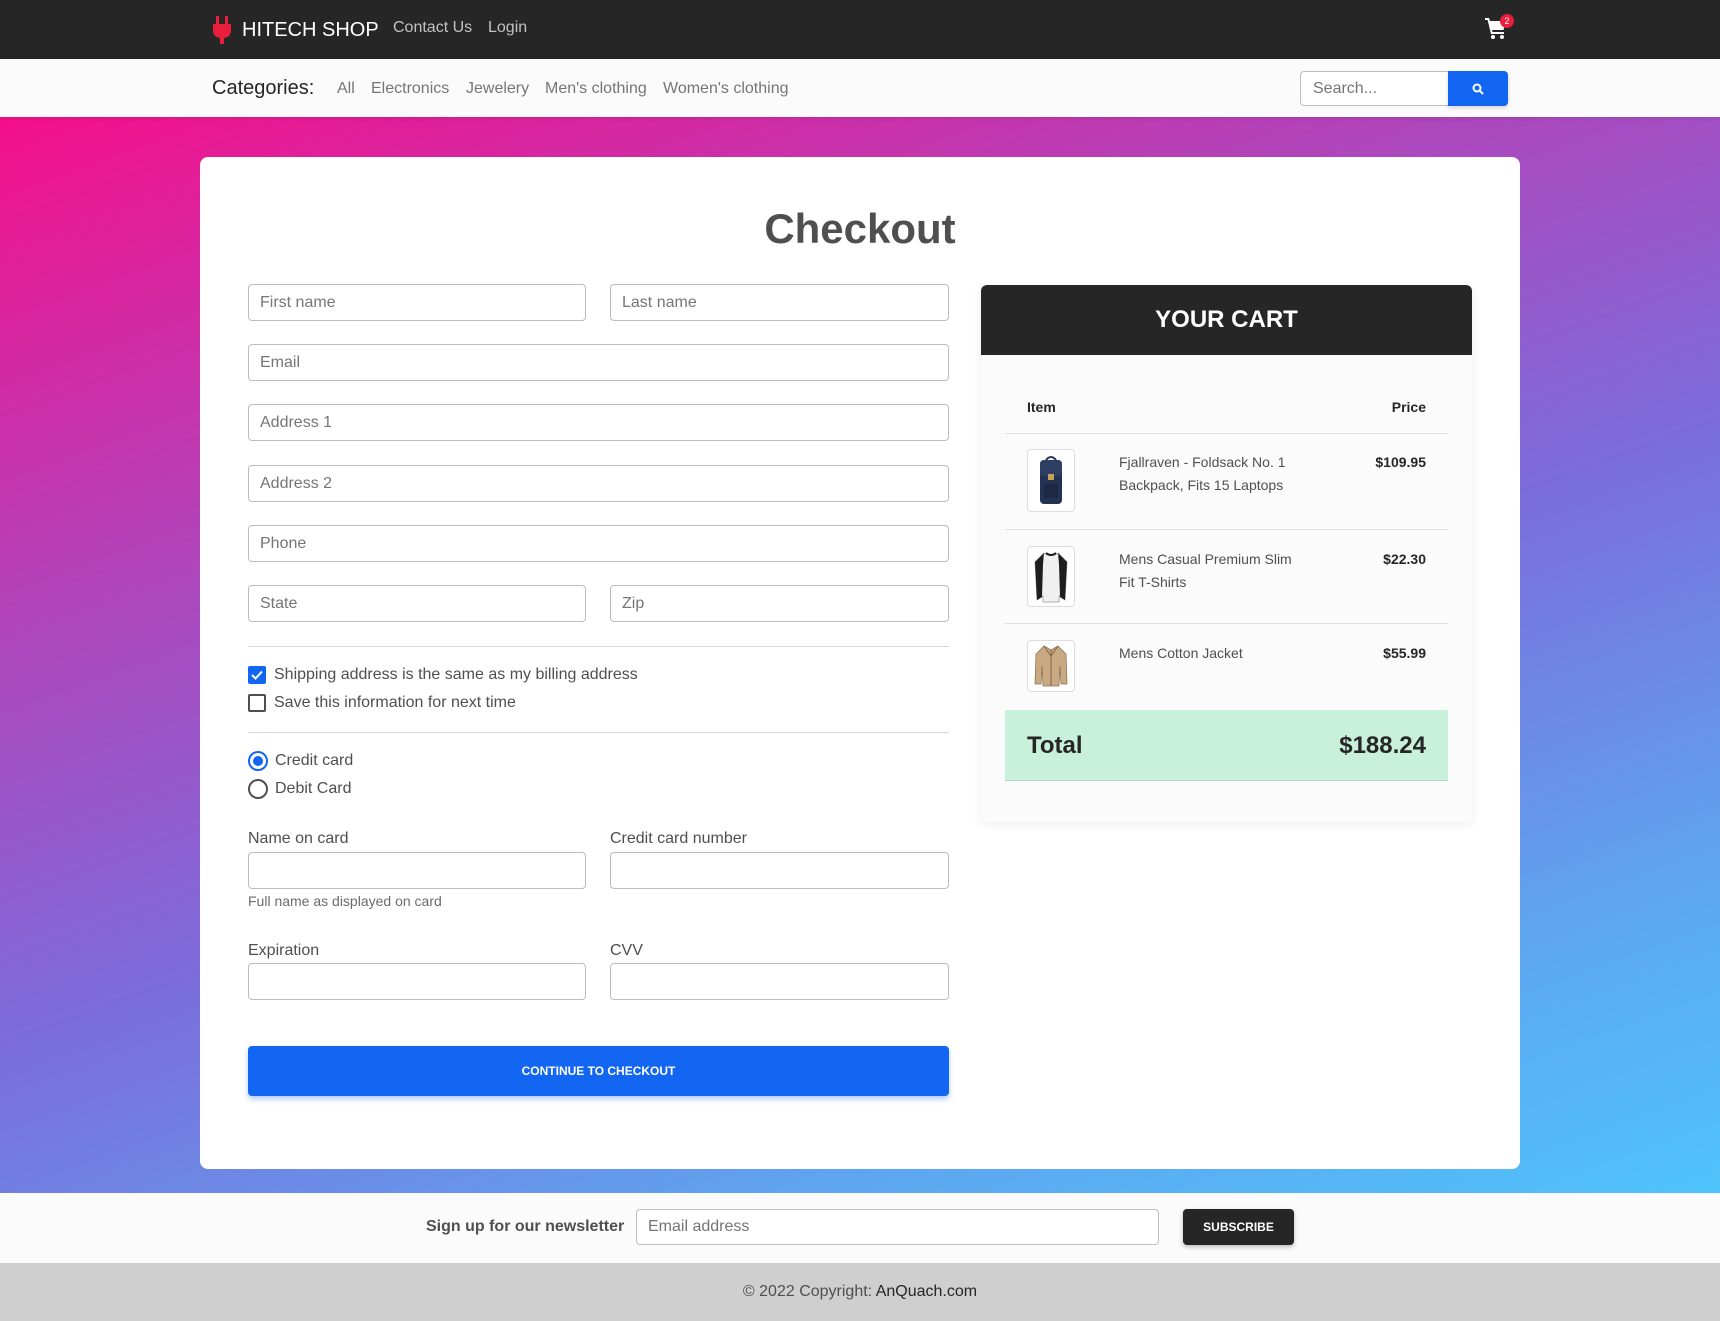 The image size is (1720, 1321). I want to click on footer-link: AnQuach.com, so click(926, 1291).